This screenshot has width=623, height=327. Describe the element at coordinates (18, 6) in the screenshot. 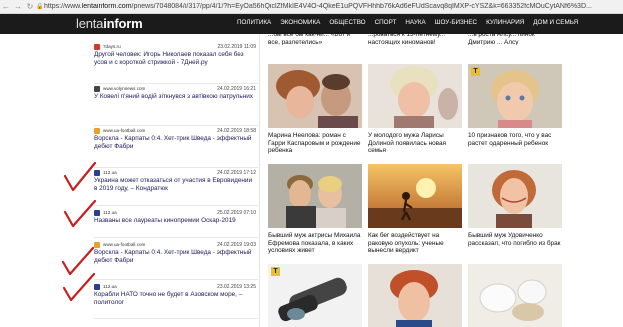

I see `forward-arrow-icon: →` at that location.